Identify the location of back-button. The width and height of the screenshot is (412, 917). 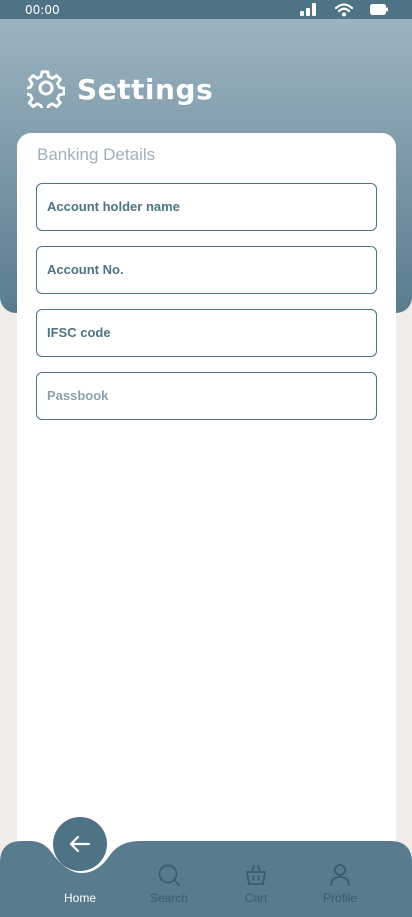
(80, 844).